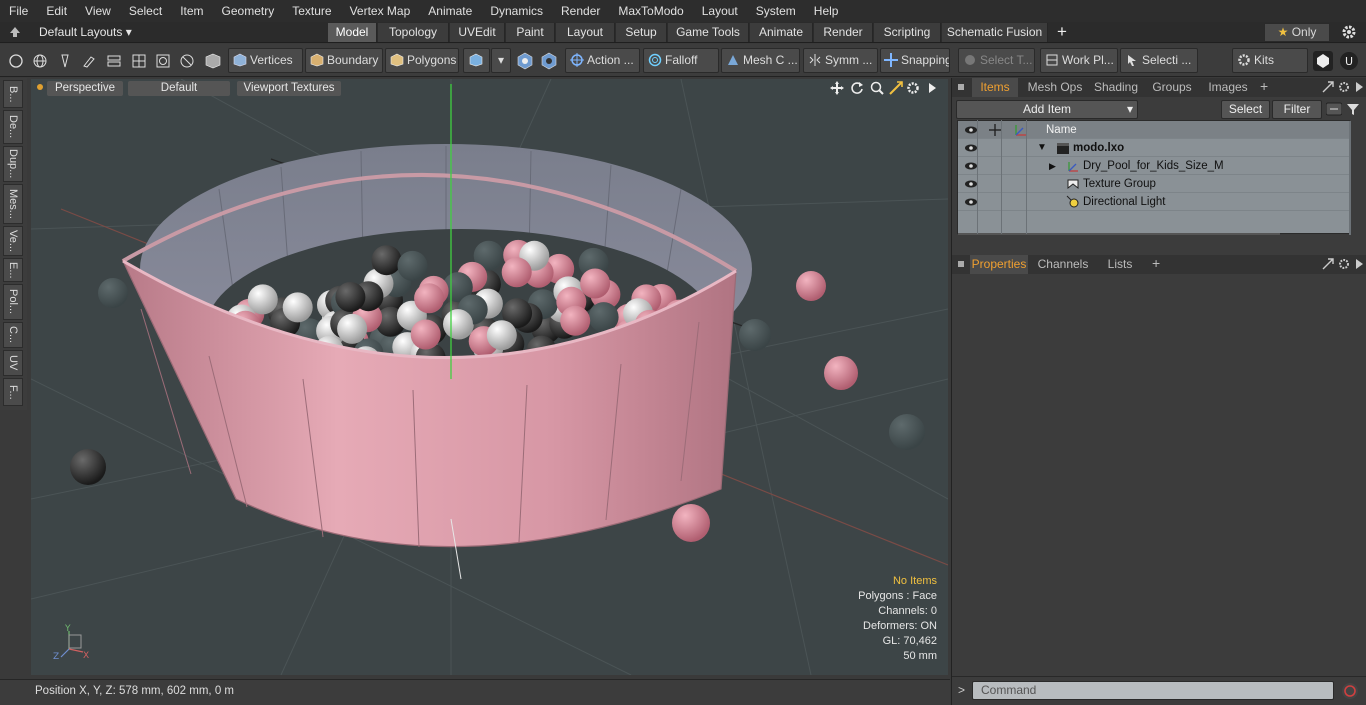  I want to click on fit-icon, so click(896, 89).